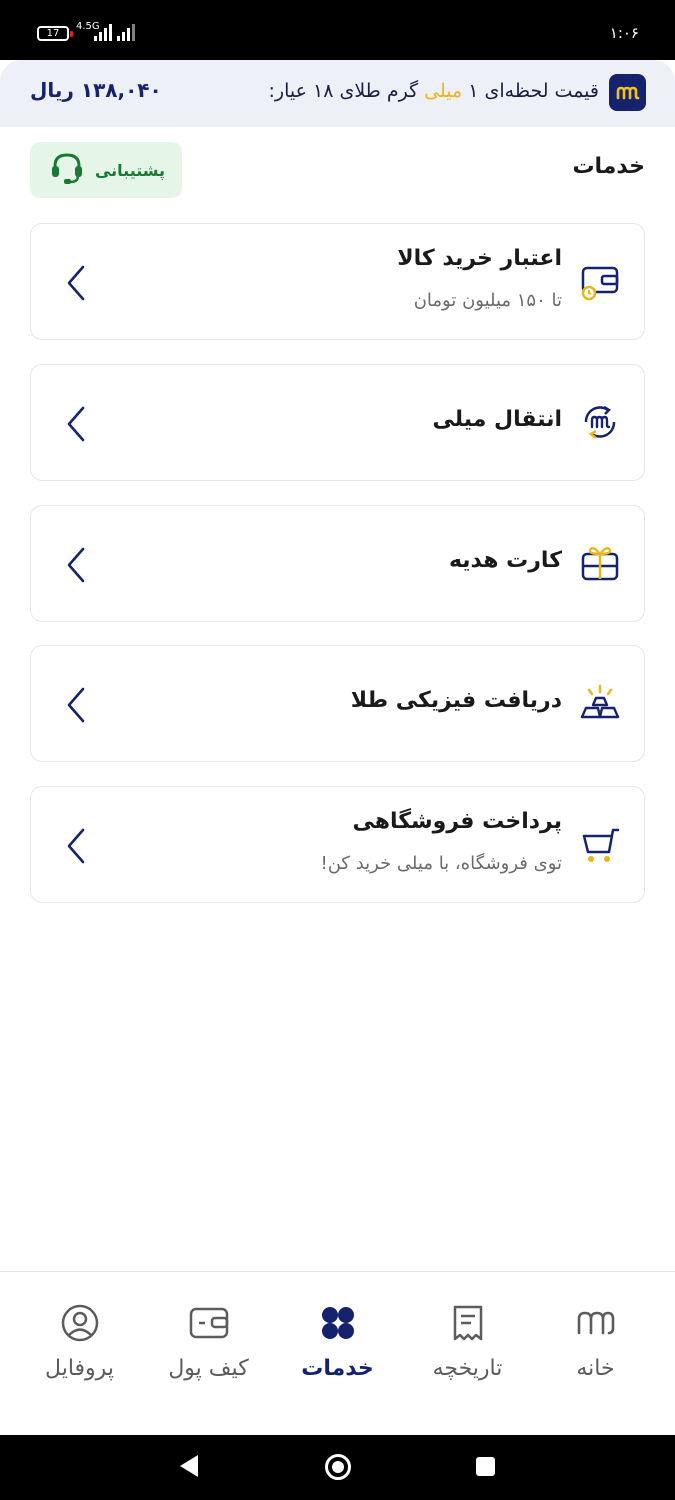  What do you see at coordinates (337, 422) in the screenshot?
I see `service-card-transfer: انتقال میلی` at bounding box center [337, 422].